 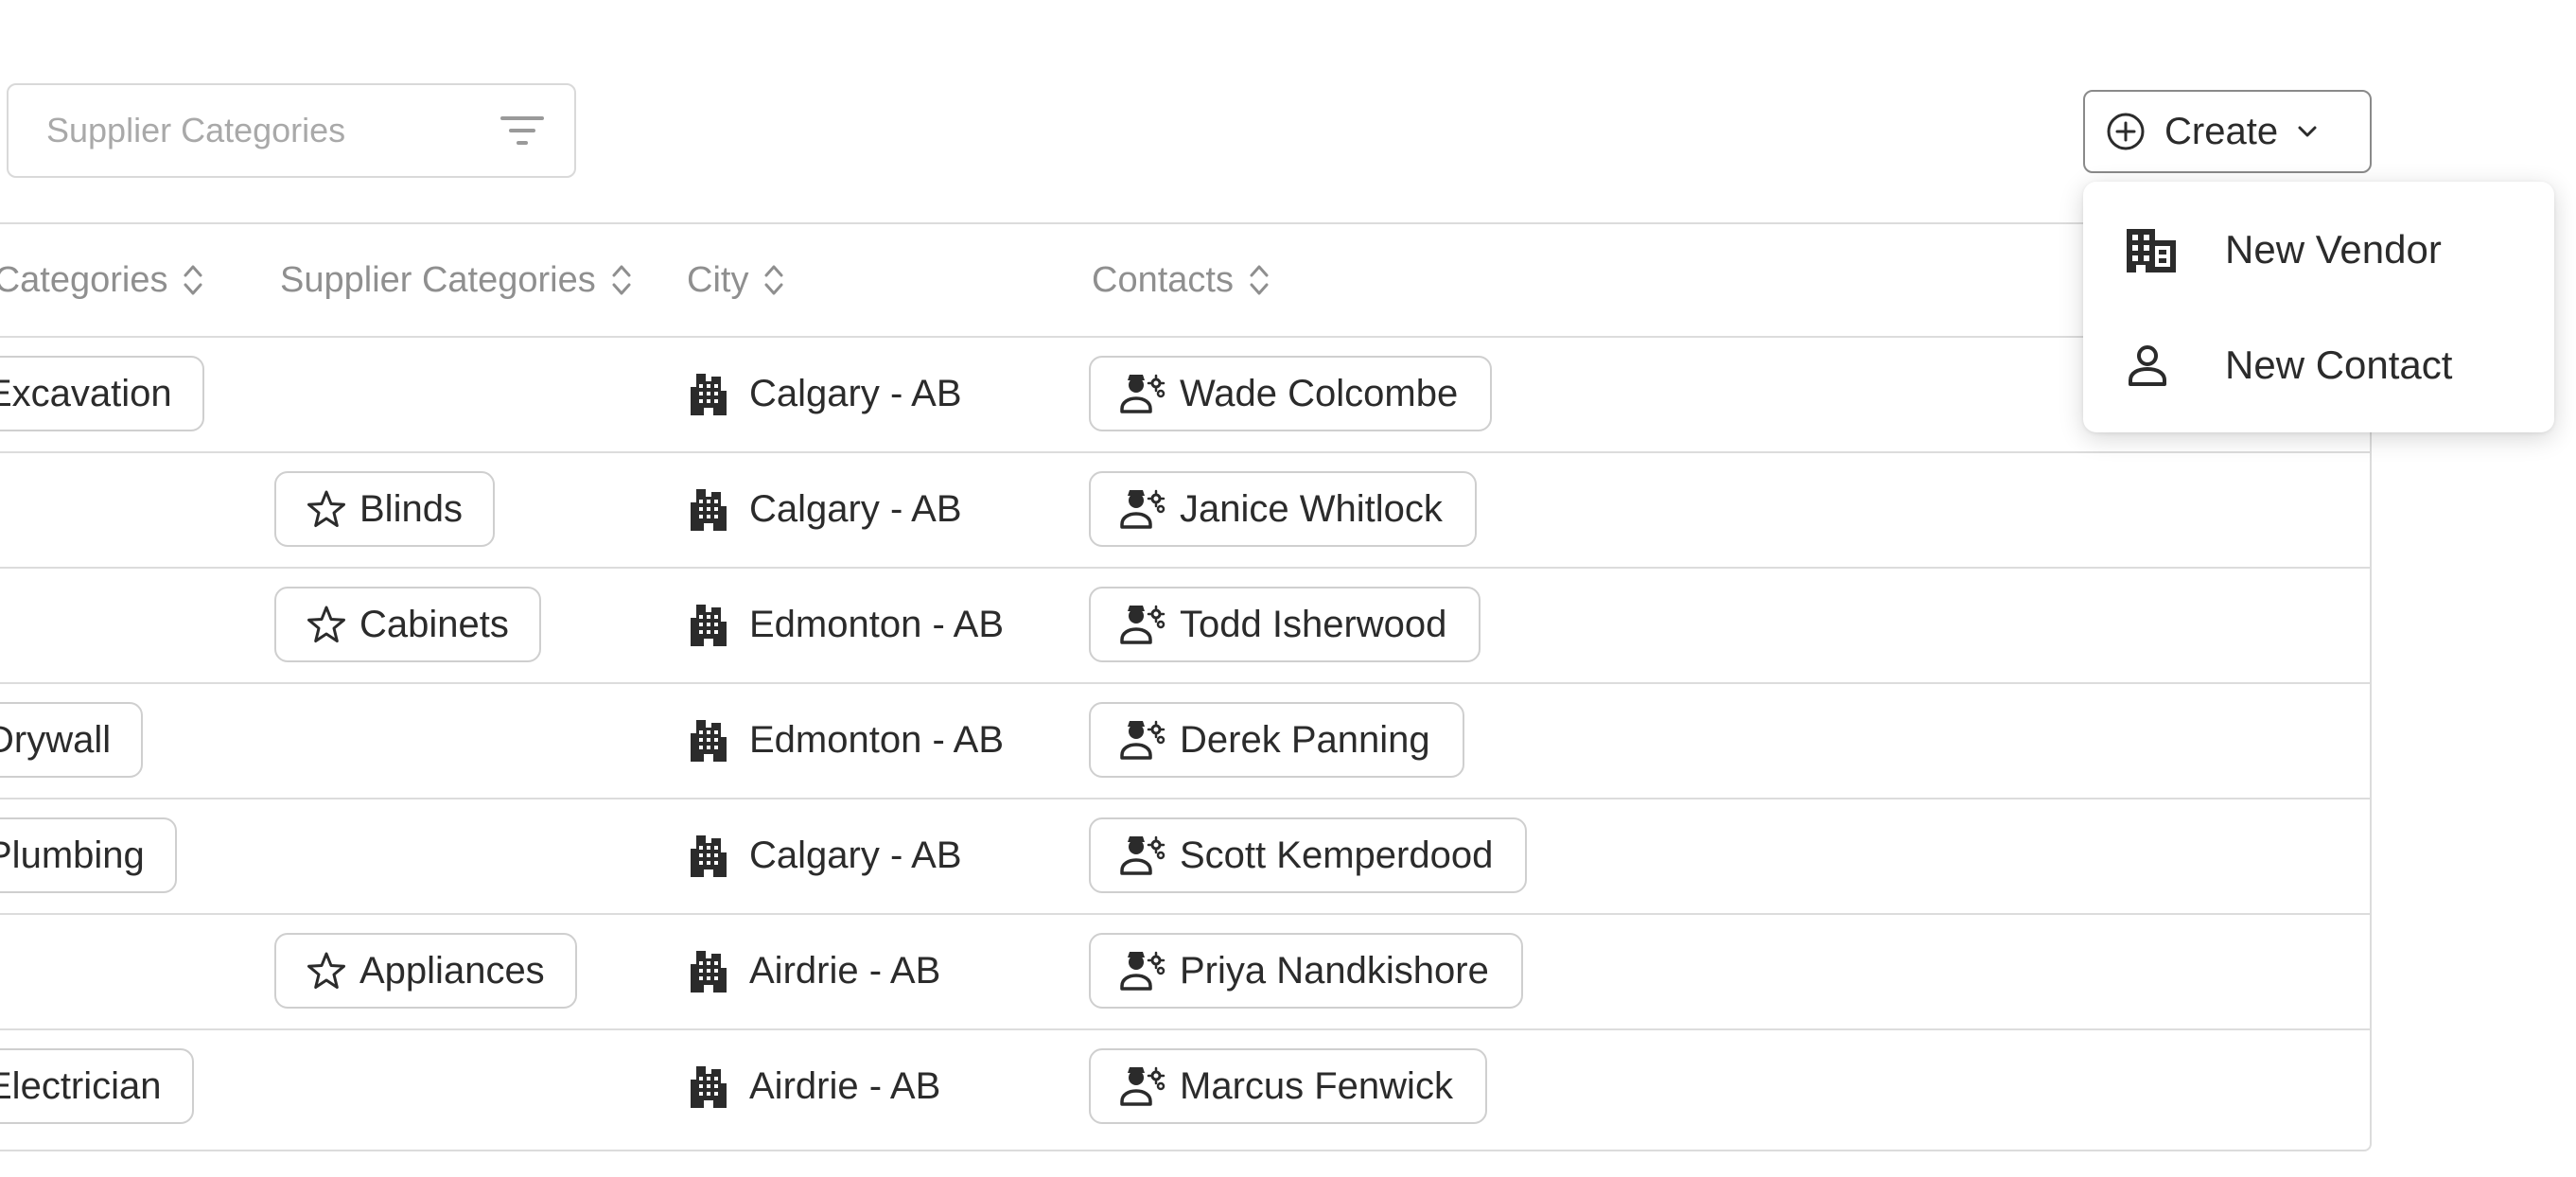 I want to click on column-header-contacts: Contacts, so click(x=1181, y=280).